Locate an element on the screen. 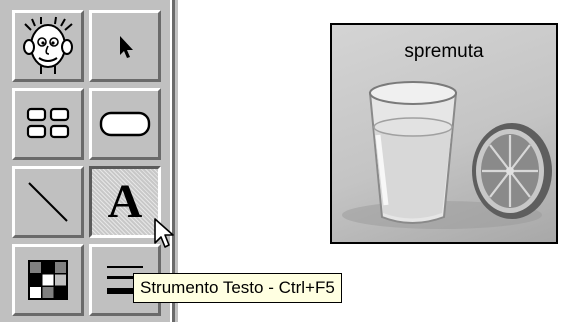 This screenshot has height=322, width=574. cartoon-face-icon is located at coordinates (48, 45).